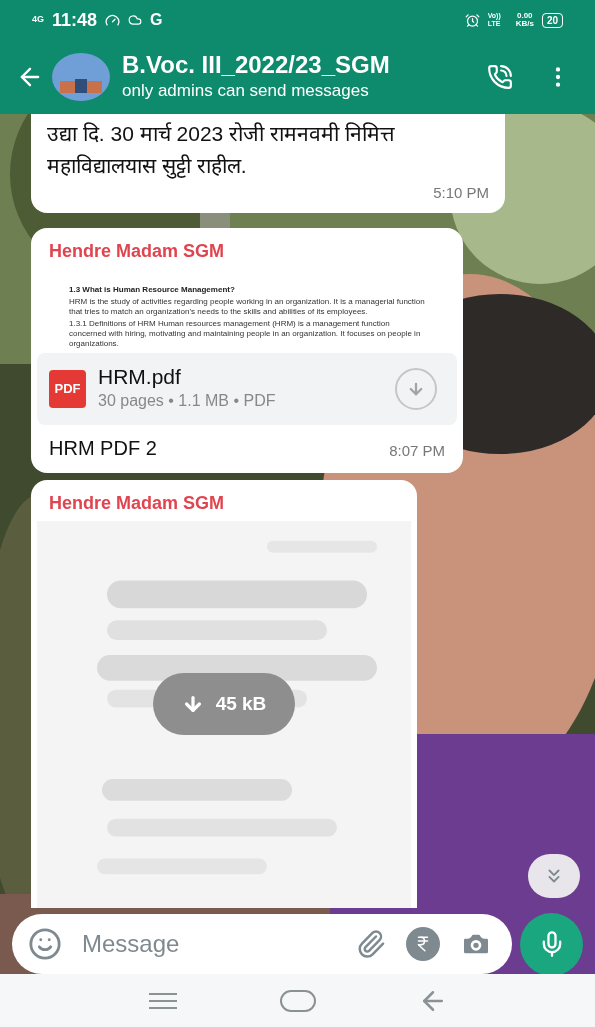 This screenshot has width=595, height=1027. What do you see at coordinates (162, 1000) in the screenshot?
I see `recent-apps-icon` at bounding box center [162, 1000].